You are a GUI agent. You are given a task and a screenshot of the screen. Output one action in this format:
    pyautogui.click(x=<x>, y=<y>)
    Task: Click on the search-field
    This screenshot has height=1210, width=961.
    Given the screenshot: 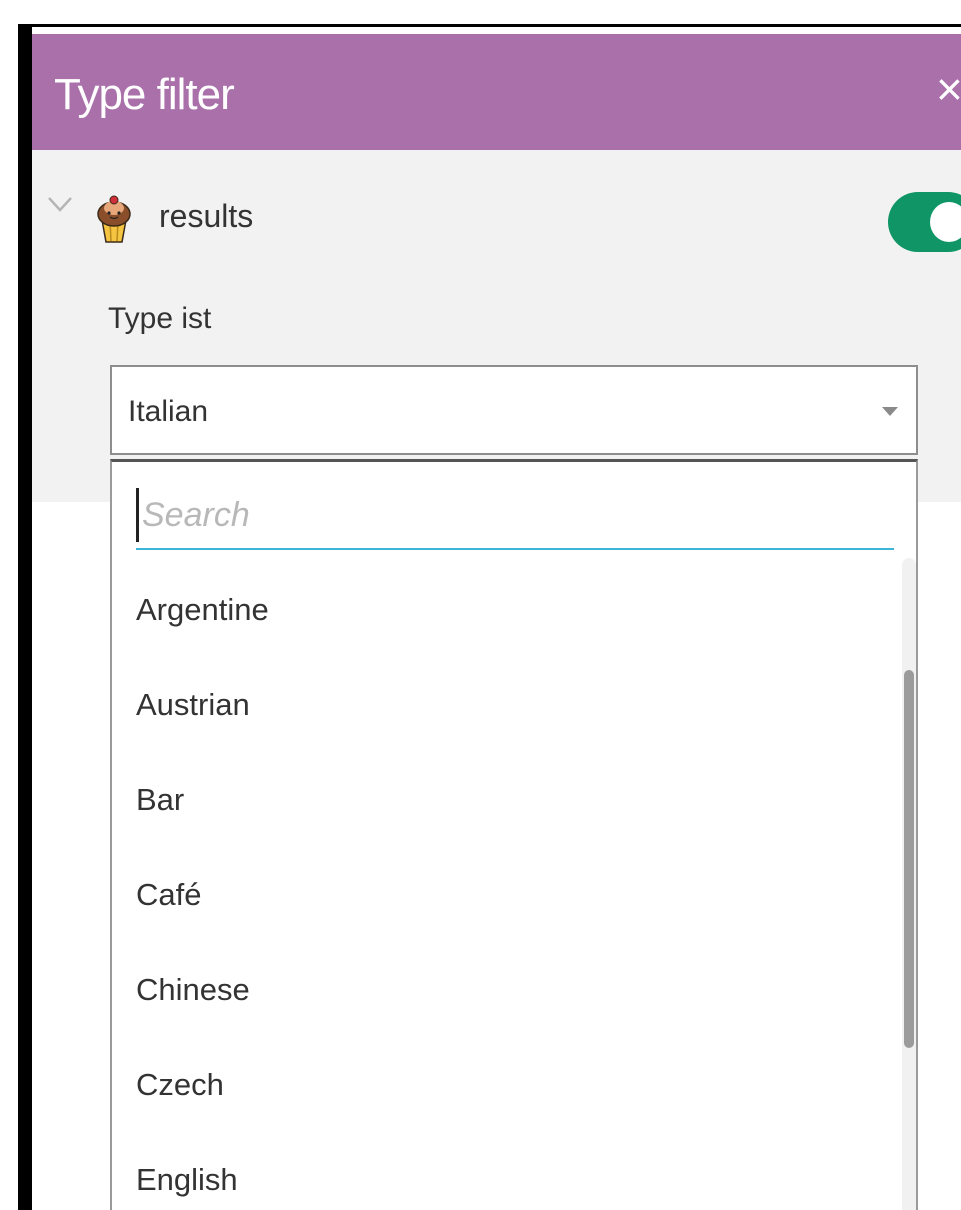 What is the action you would take?
    pyautogui.click(x=515, y=515)
    